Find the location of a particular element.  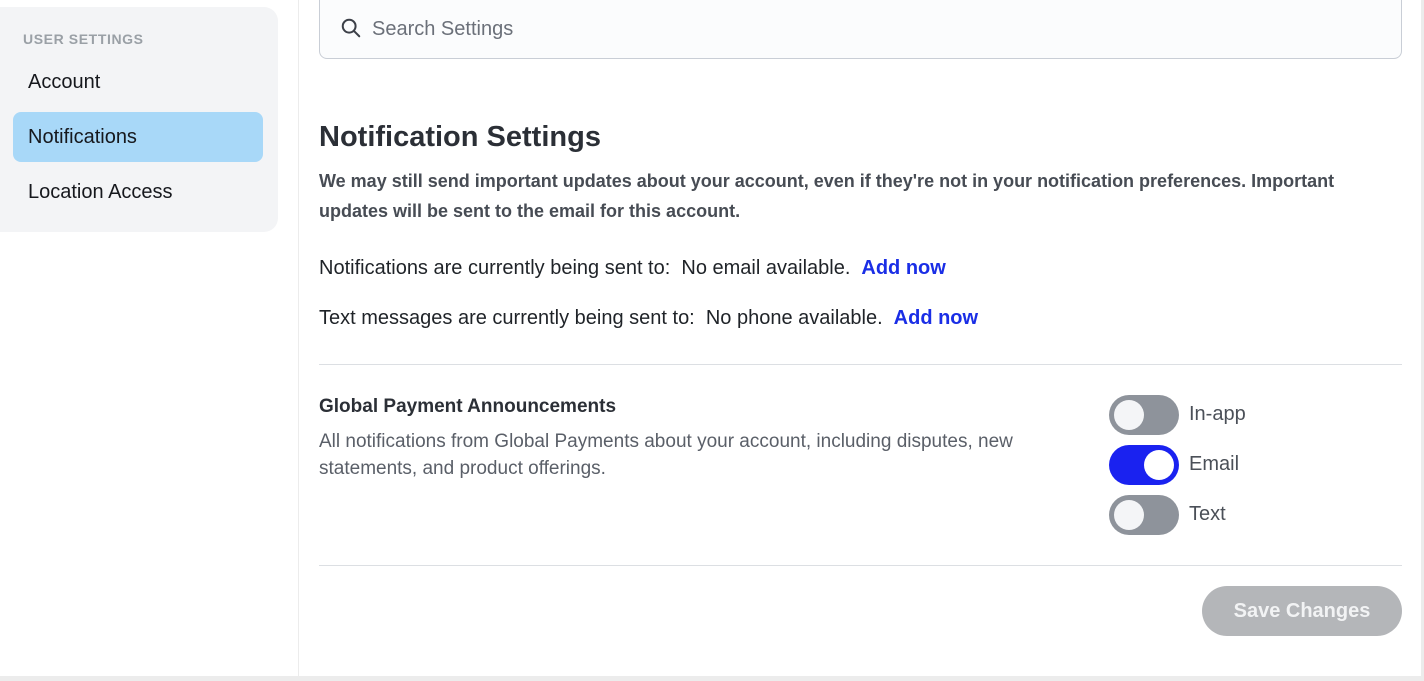

sidebar-heading: USER SETTINGS is located at coordinates (83, 39).